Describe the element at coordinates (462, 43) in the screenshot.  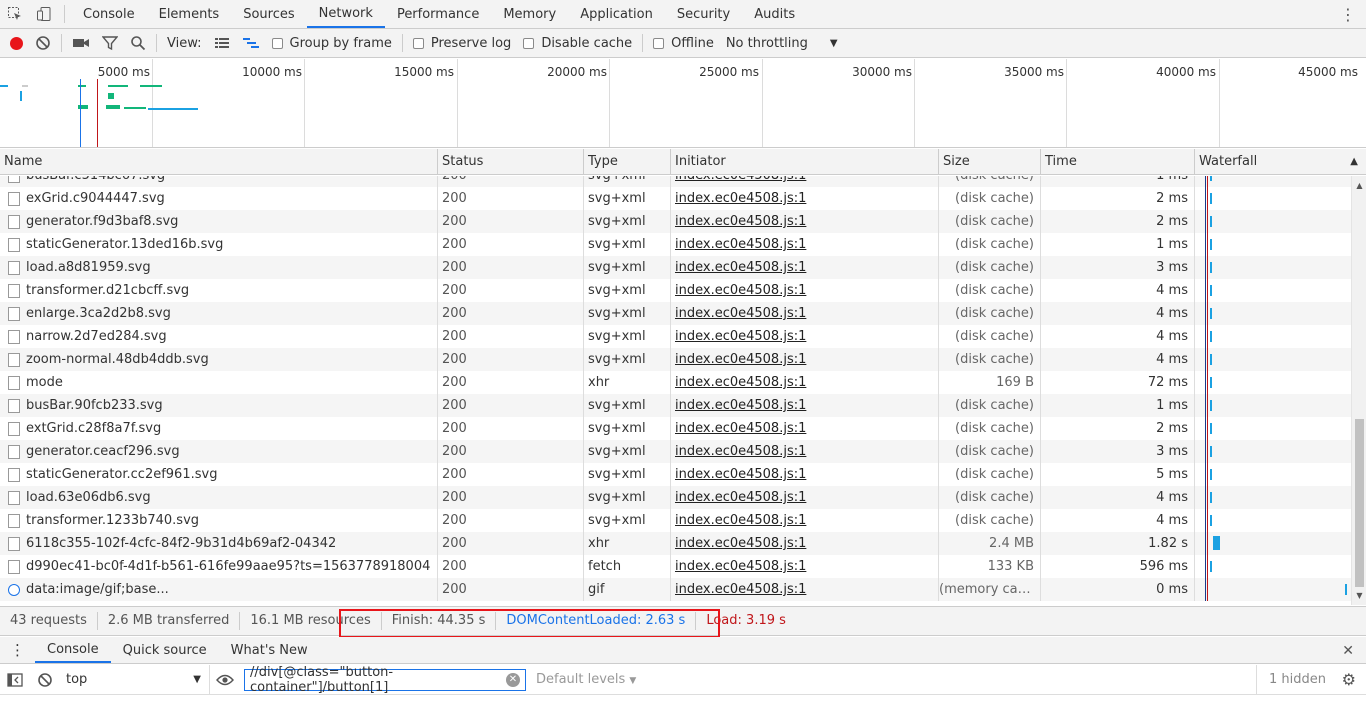
I see `preserve-log-checkbox: Preserve log` at that location.